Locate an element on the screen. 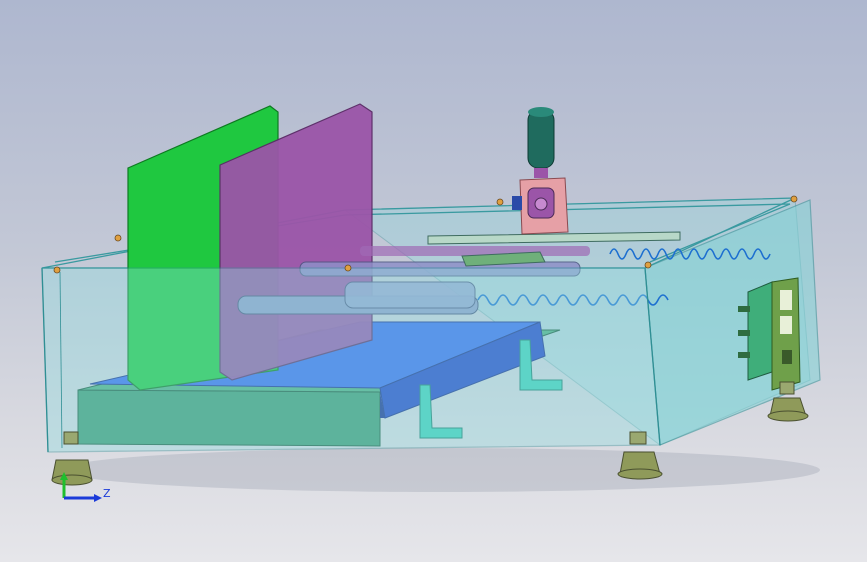 Image resolution: width=867 pixels, height=562 pixels. ground-shadow is located at coordinates (440, 470).